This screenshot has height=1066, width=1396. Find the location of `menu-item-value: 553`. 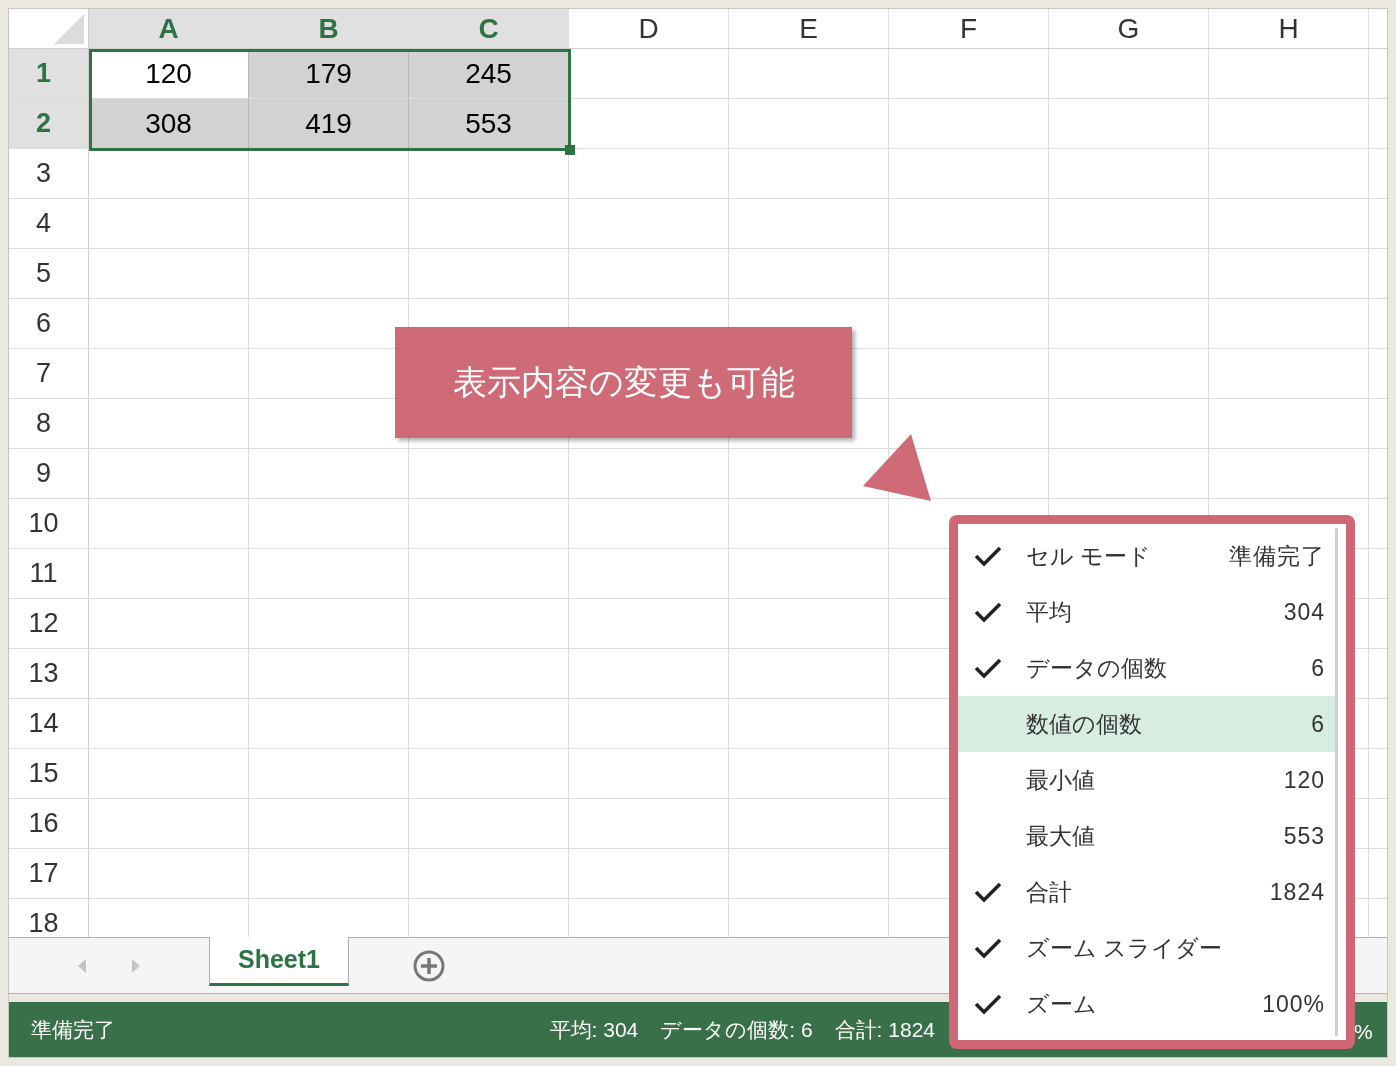

menu-item-value: 553 is located at coordinates (1304, 836).